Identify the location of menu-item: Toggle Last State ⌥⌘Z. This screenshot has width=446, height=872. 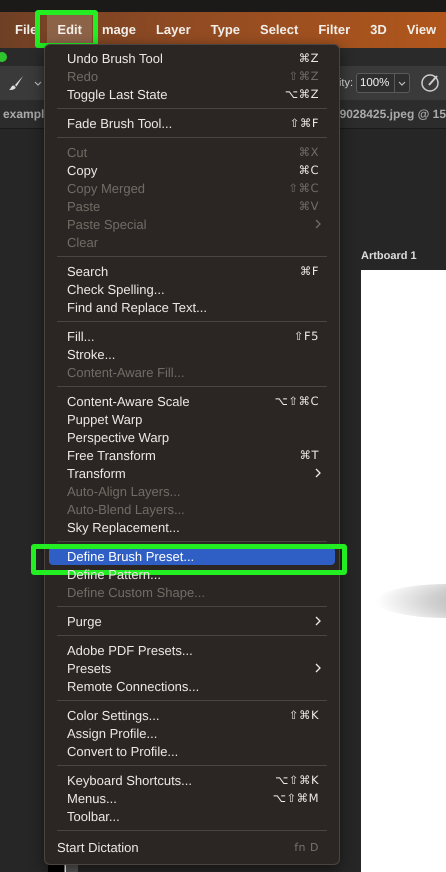
(192, 94).